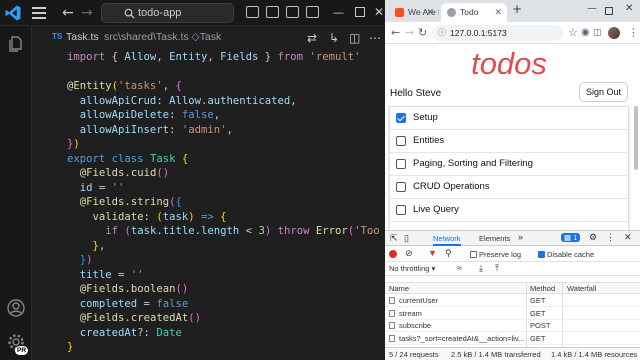 The width and height of the screenshot is (640, 360). What do you see at coordinates (143, 231) in the screenshot?
I see `code-token: task` at bounding box center [143, 231].